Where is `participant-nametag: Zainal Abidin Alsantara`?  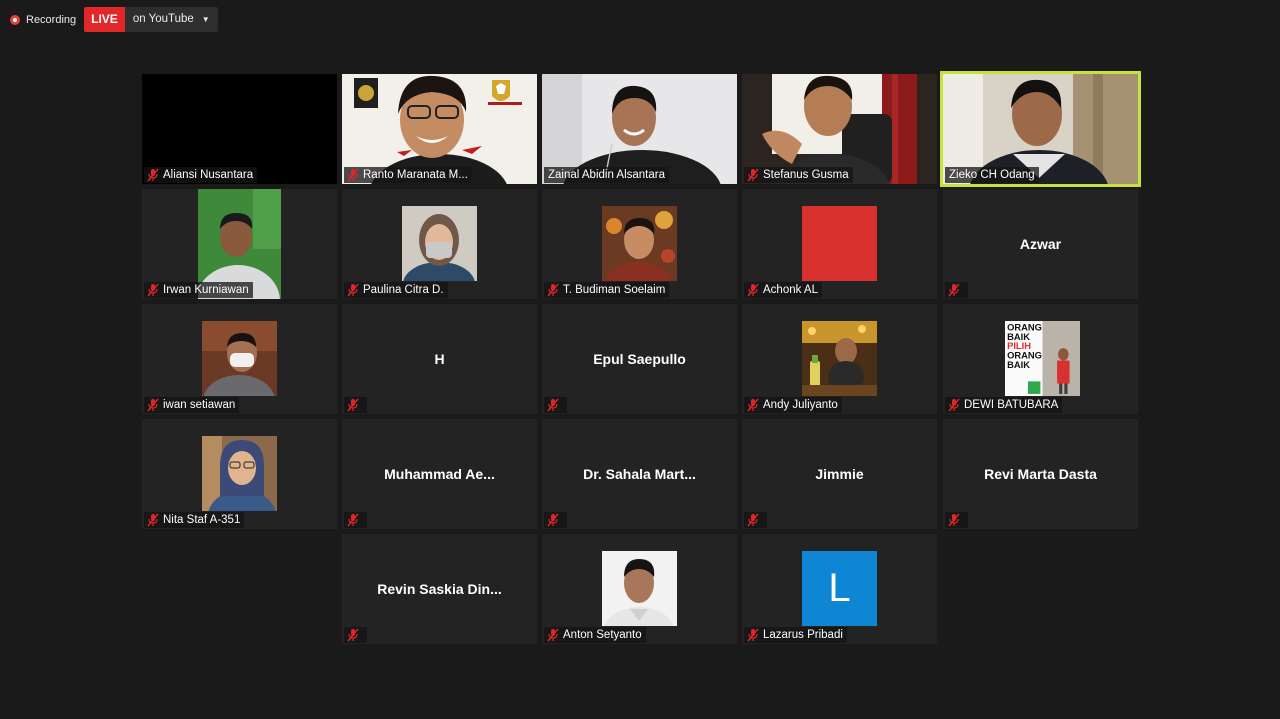 participant-nametag: Zainal Abidin Alsantara is located at coordinates (606, 175).